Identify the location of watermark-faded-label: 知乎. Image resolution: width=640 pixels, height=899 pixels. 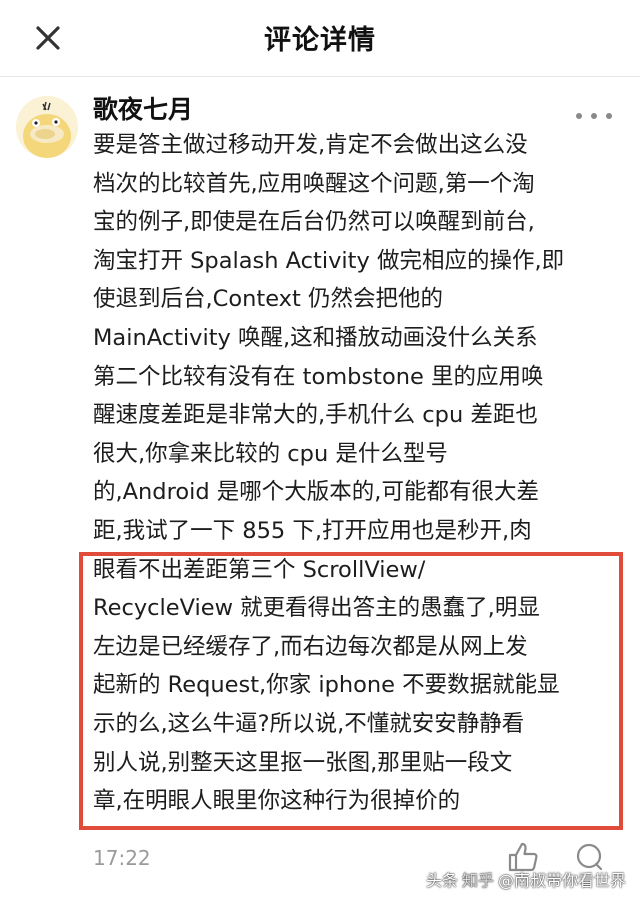
(477, 880).